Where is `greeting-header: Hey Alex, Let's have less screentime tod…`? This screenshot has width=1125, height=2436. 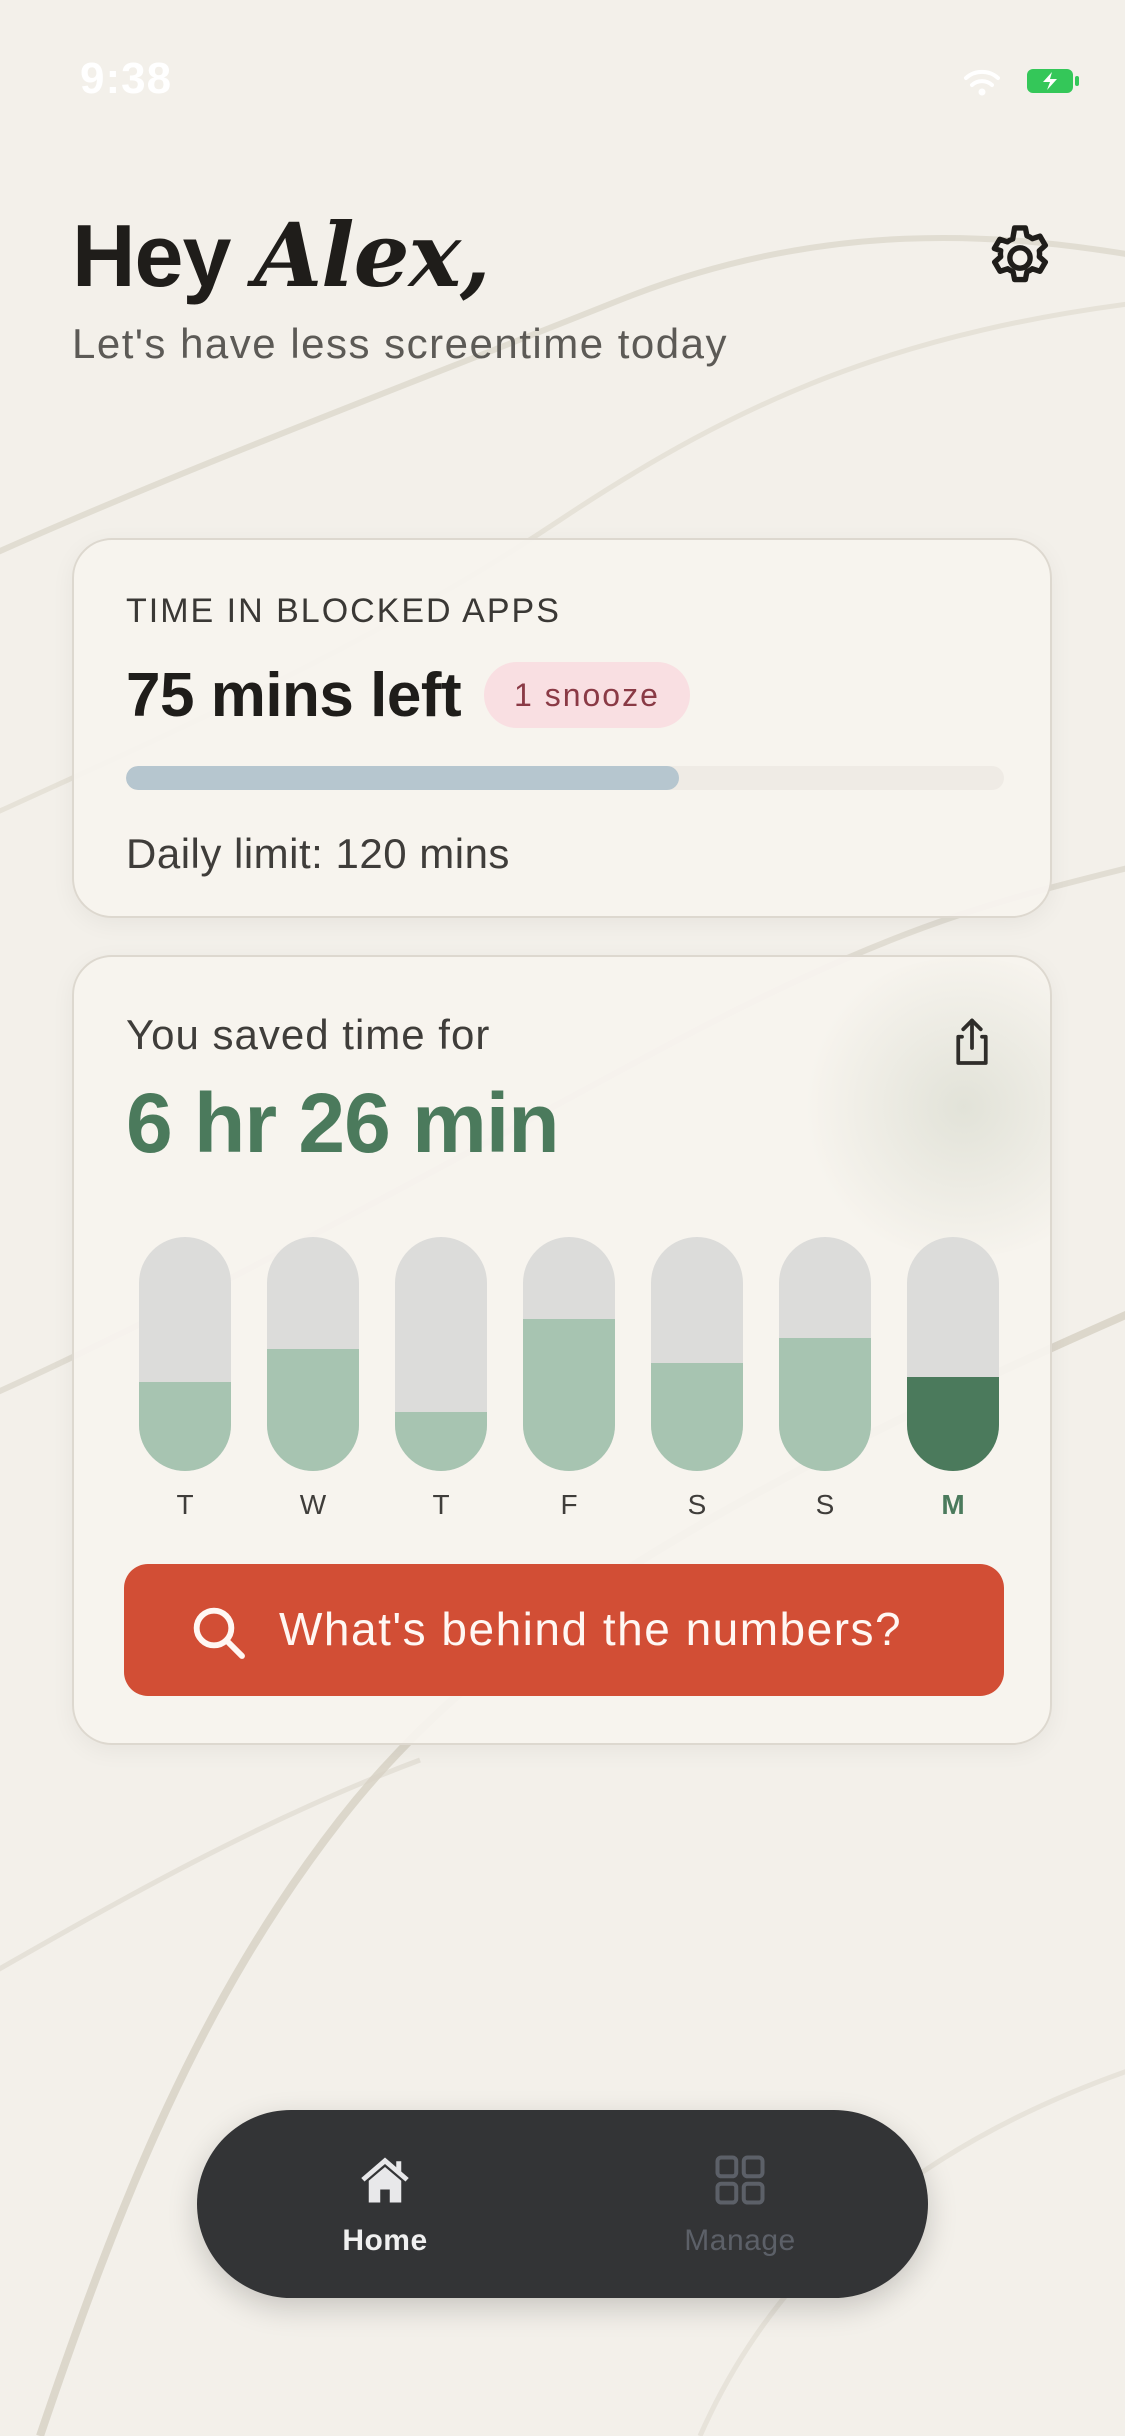 greeting-header: Hey Alex, Let's have less screentime tod… is located at coordinates (562, 284).